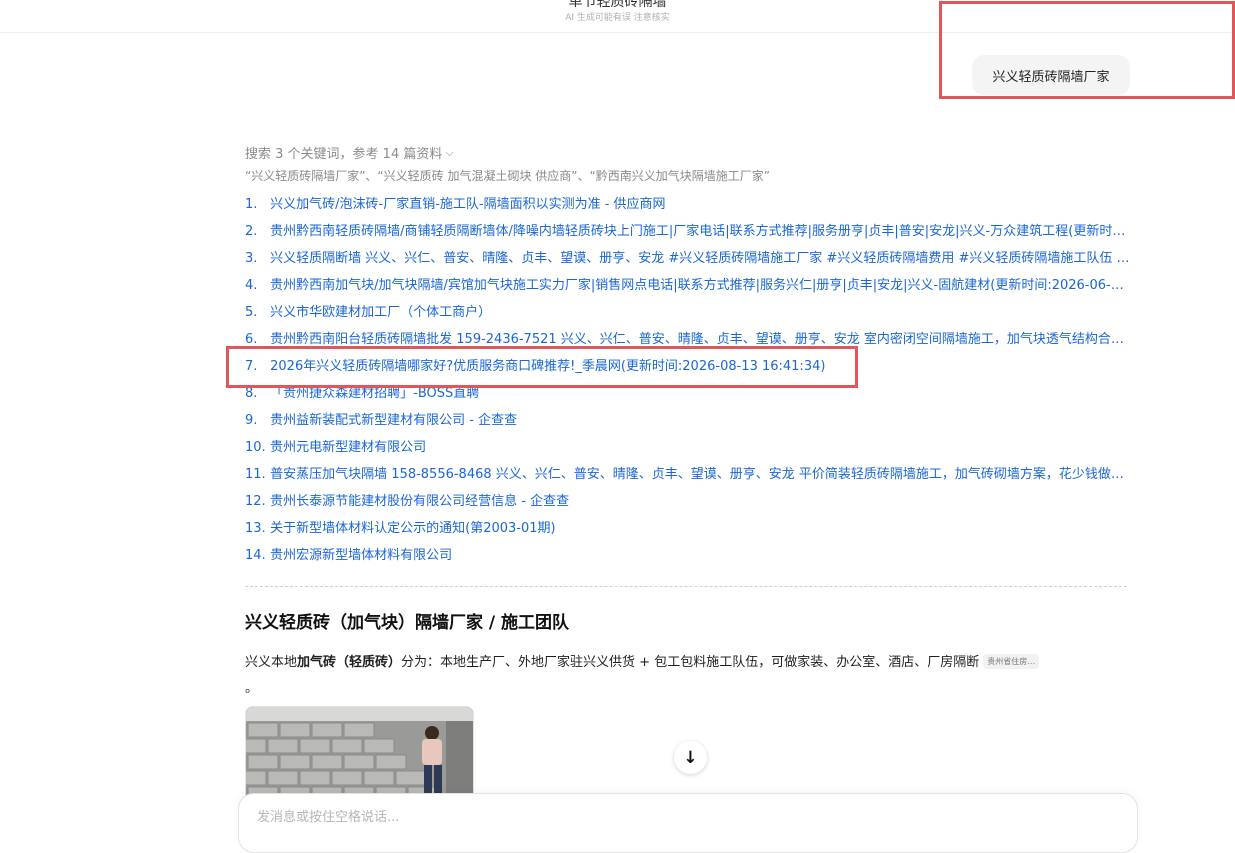 This screenshot has width=1235, height=853. I want to click on reference-number: 2., so click(251, 231).